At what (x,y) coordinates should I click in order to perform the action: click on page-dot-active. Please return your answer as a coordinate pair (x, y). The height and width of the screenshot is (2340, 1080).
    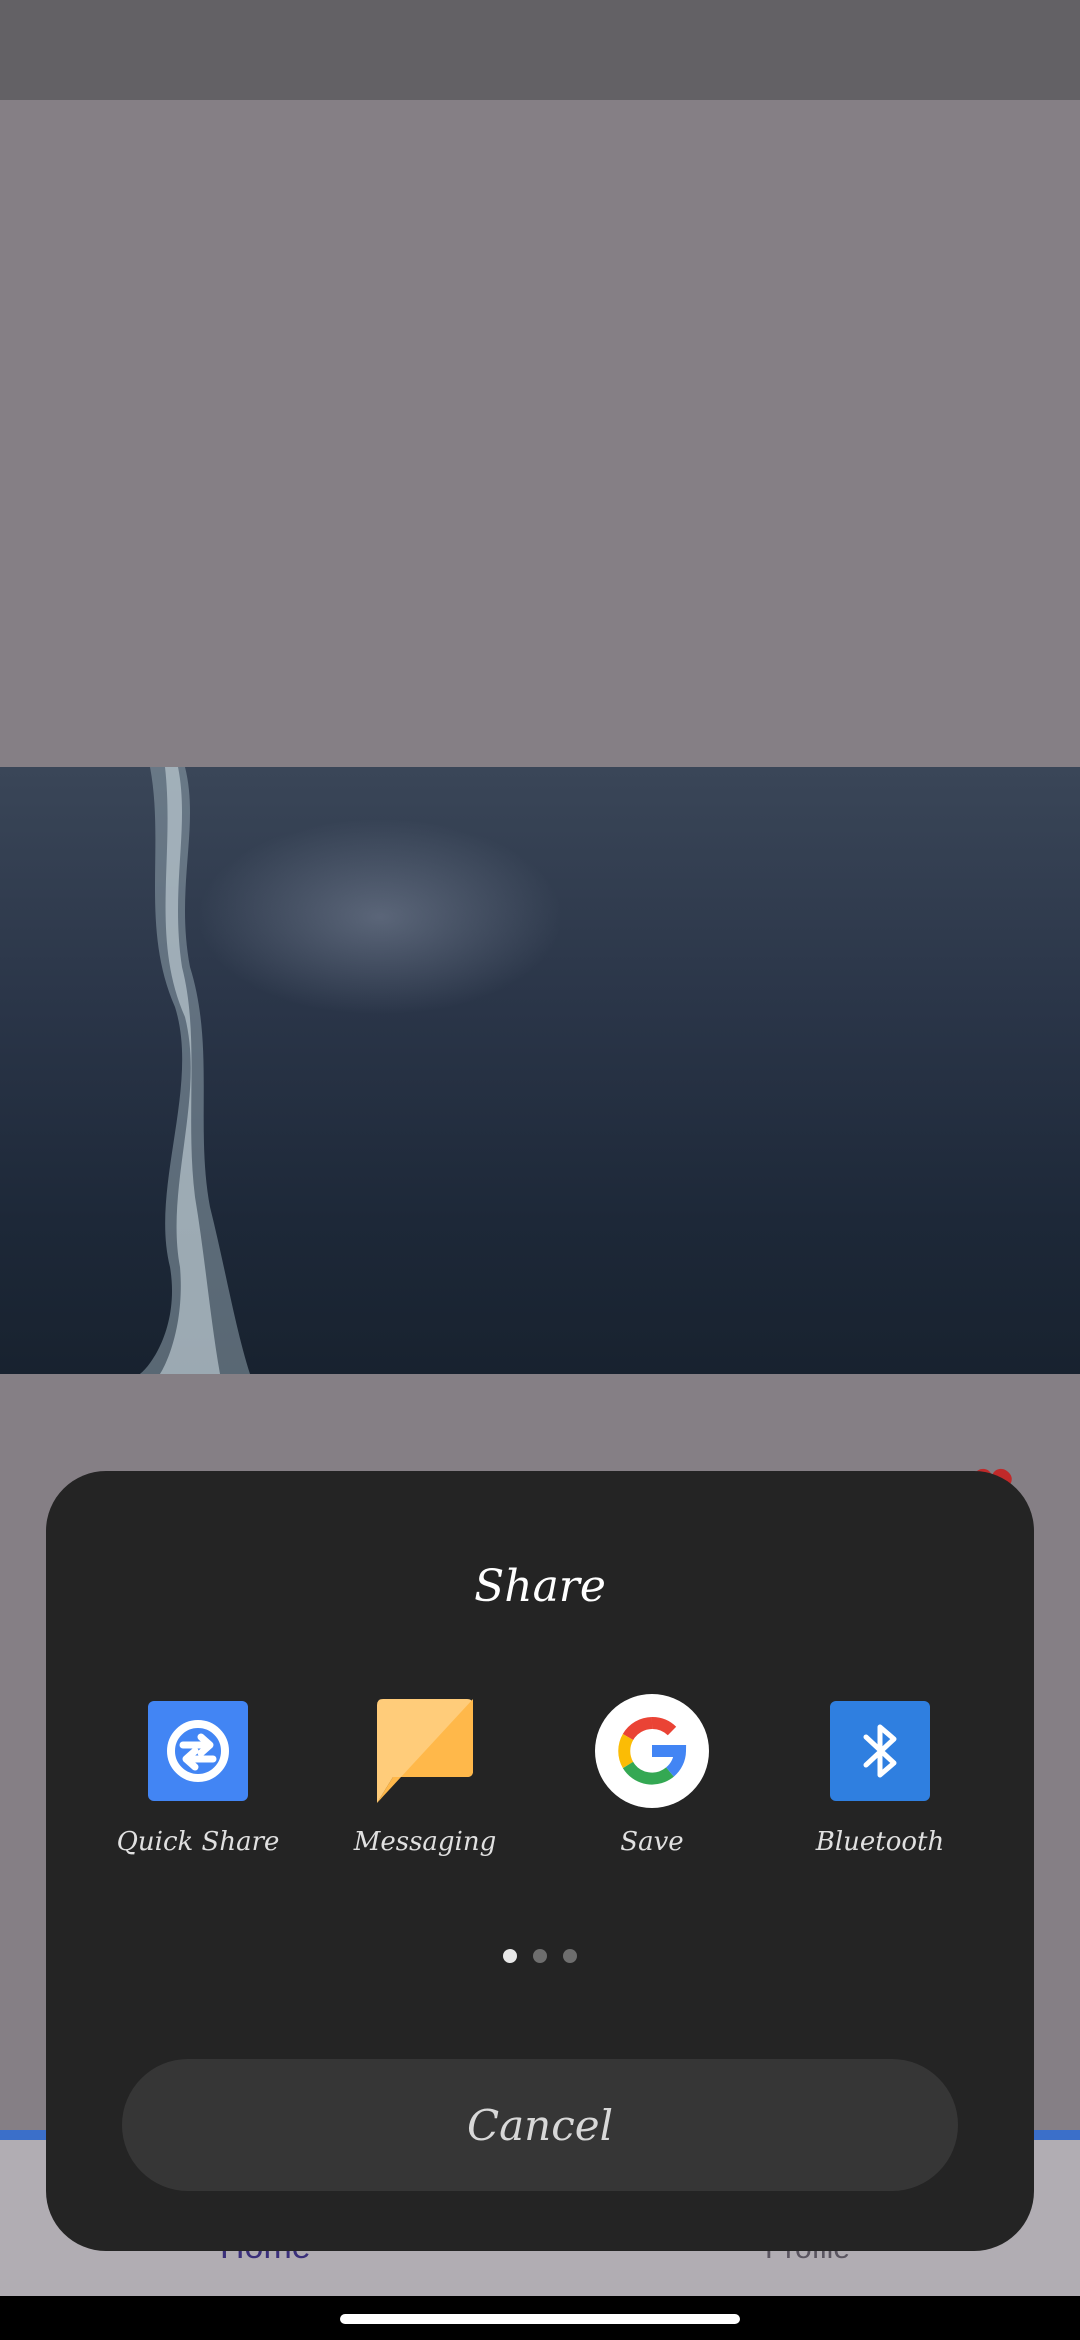
    Looking at the image, I should click on (510, 1956).